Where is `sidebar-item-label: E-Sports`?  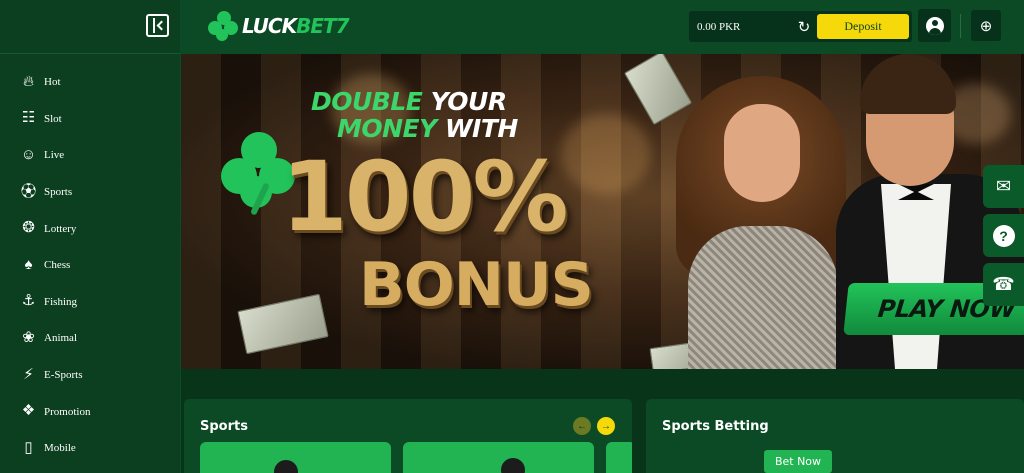 sidebar-item-label: E-Sports is located at coordinates (63, 375).